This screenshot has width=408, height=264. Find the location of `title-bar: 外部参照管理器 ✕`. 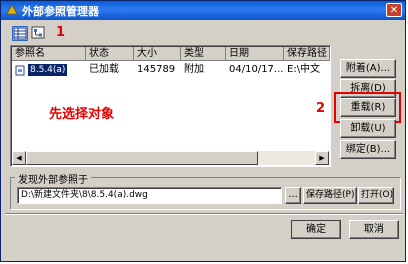

title-bar: 外部参照管理器 ✕ is located at coordinates (203, 10).